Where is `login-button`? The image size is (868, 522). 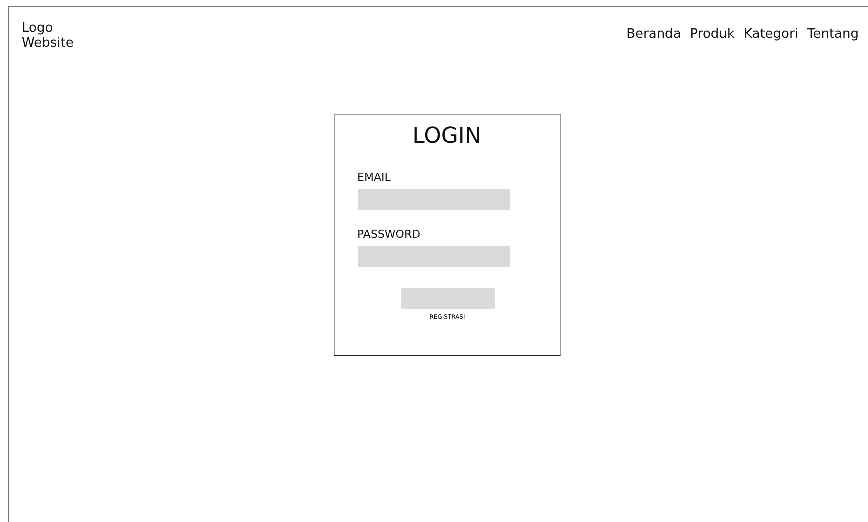 login-button is located at coordinates (447, 298).